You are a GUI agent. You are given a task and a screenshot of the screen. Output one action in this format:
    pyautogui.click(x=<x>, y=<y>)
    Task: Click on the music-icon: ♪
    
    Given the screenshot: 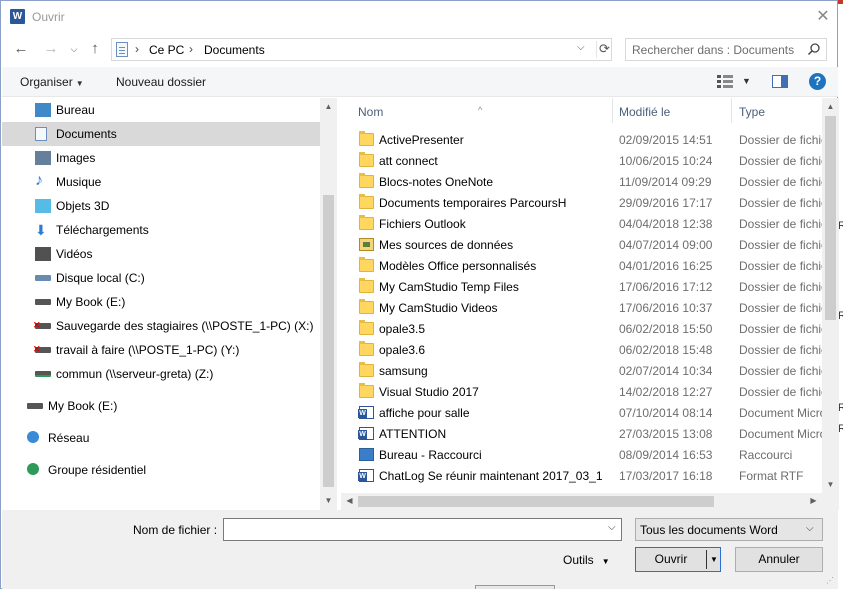 What is the action you would take?
    pyautogui.click(x=39, y=180)
    